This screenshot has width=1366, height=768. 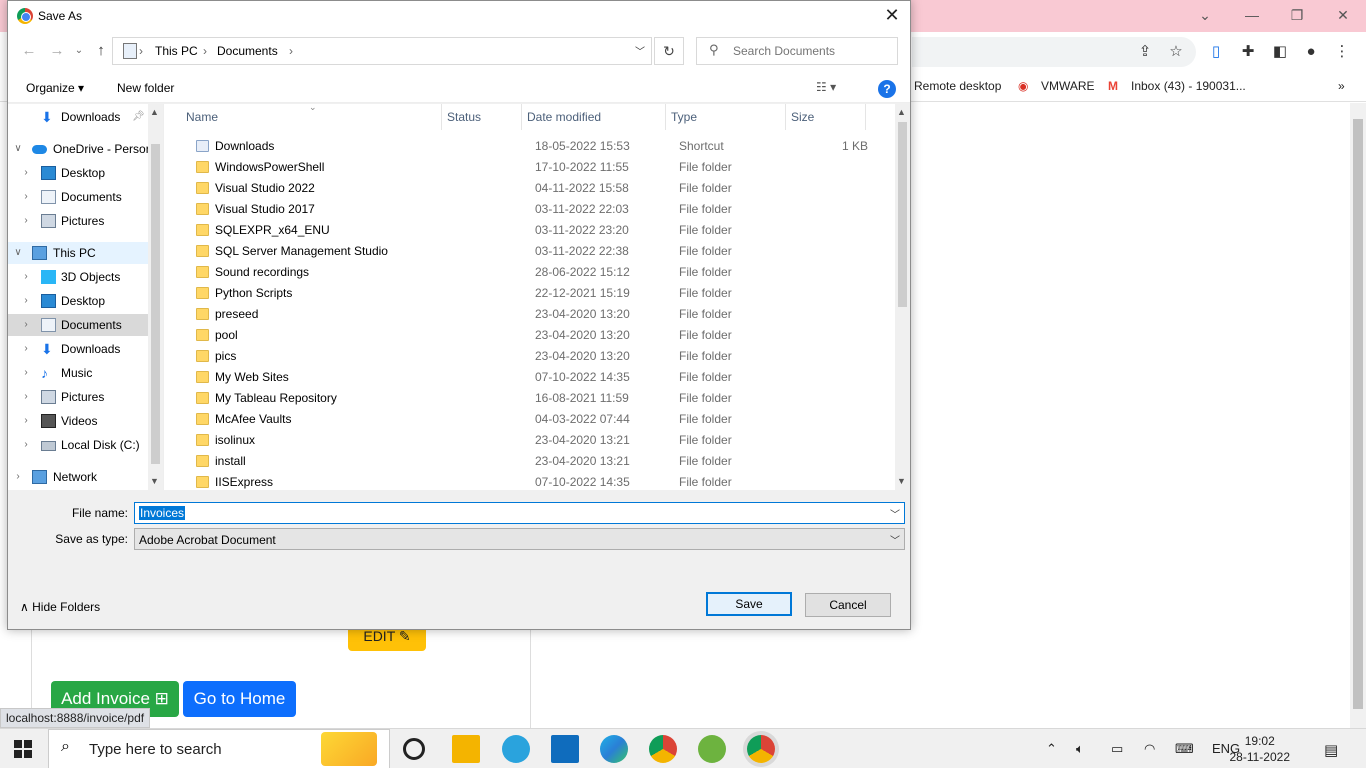 What do you see at coordinates (464, 117) in the screenshot?
I see `column-status: Status` at bounding box center [464, 117].